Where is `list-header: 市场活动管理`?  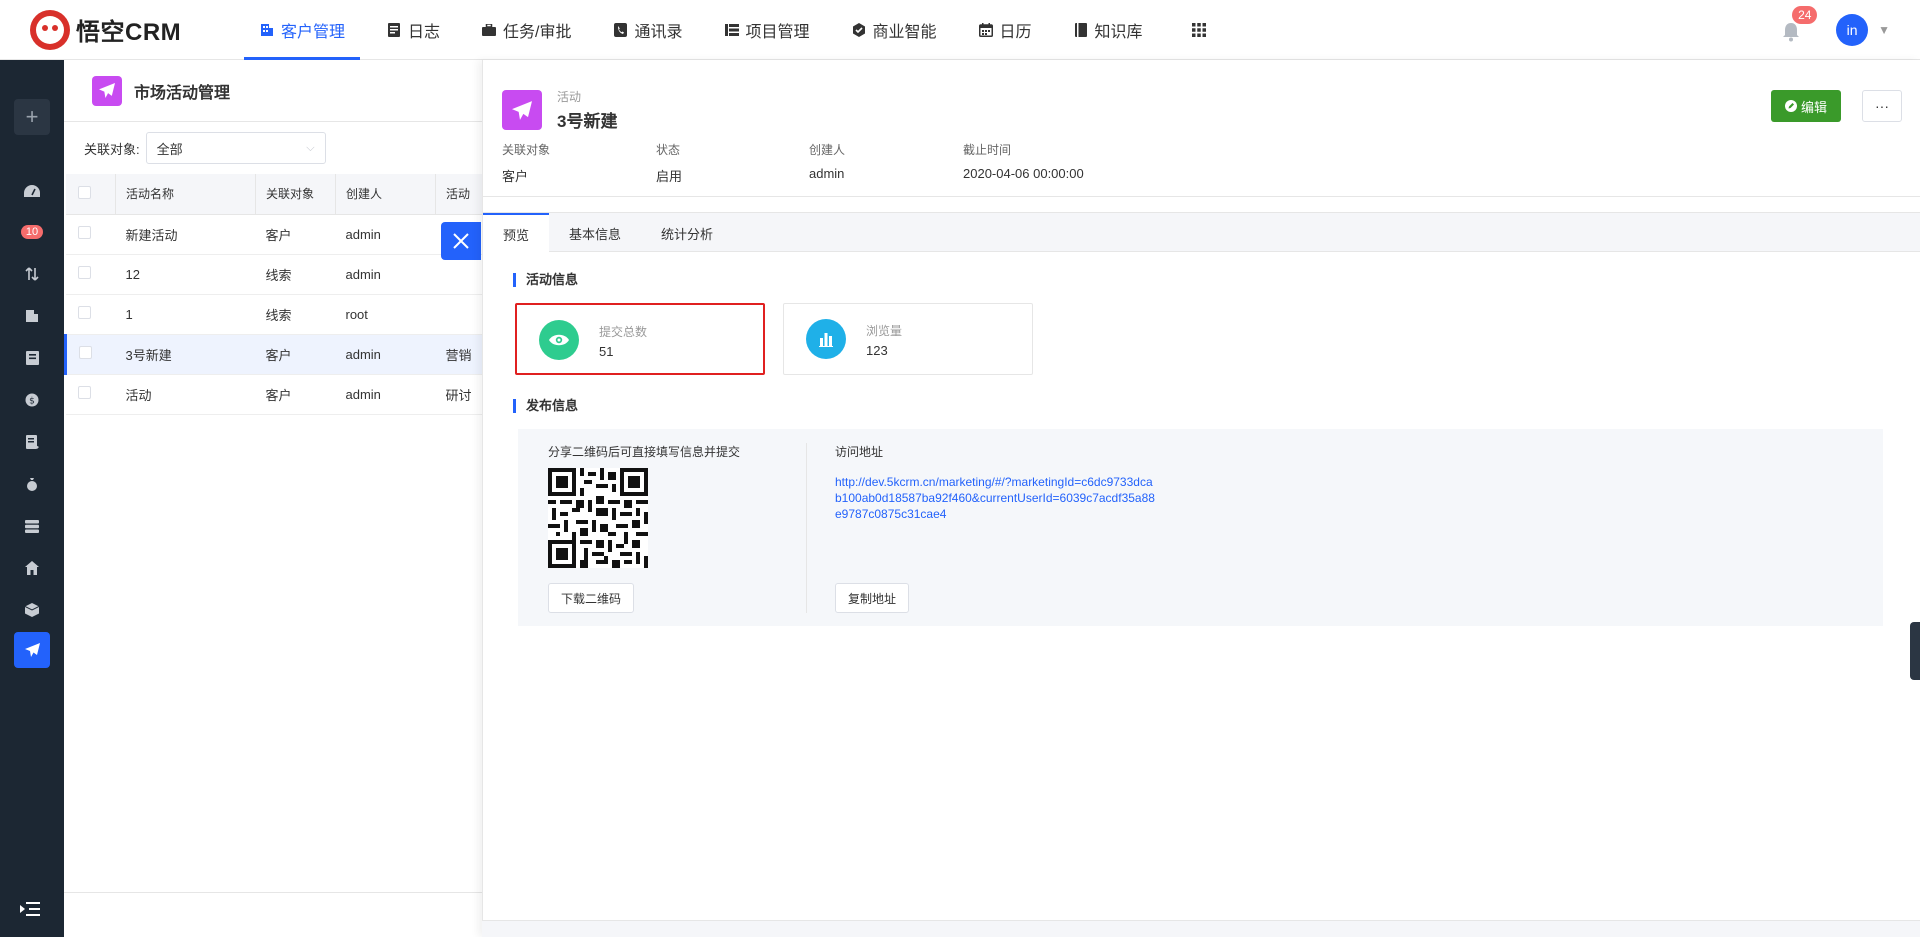 list-header: 市场活动管理 is located at coordinates (274, 91).